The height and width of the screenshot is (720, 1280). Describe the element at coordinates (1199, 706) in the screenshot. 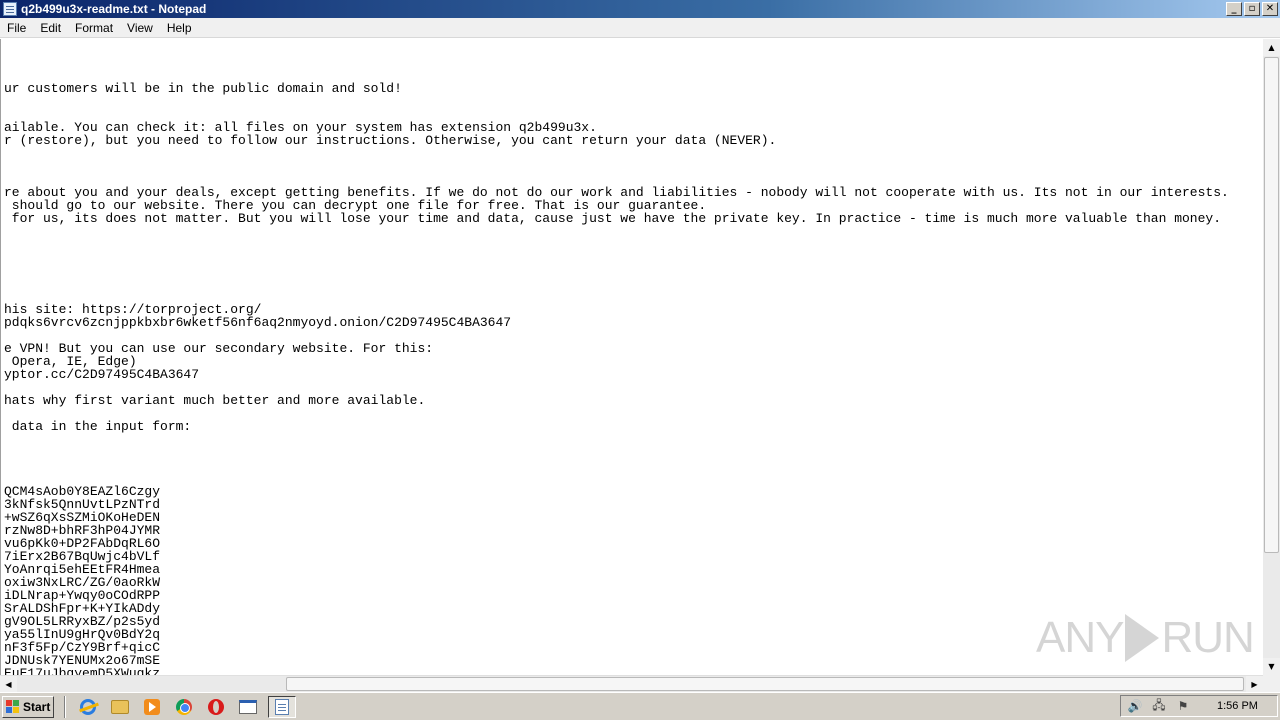

I see `system-tray: 🔊 🖧 ⚑ 1:56 PM` at that location.